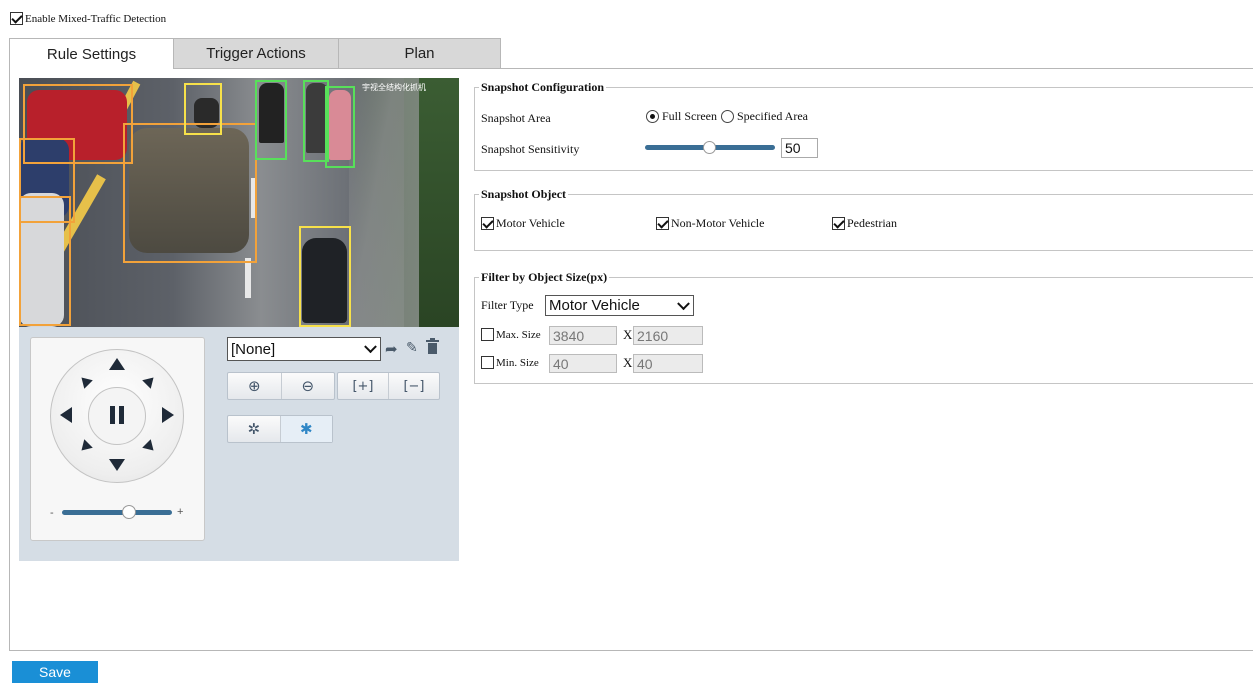  I want to click on motor-vehicle-option: Motor Vehicle, so click(523, 223).